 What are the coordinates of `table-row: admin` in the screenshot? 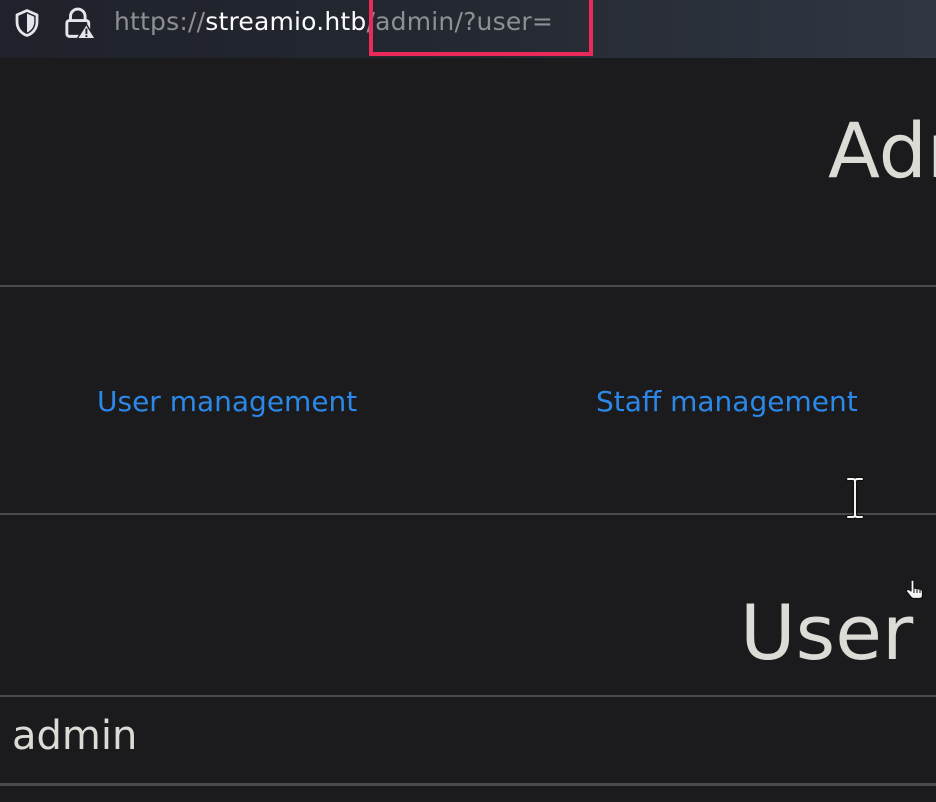 It's located at (75, 736).